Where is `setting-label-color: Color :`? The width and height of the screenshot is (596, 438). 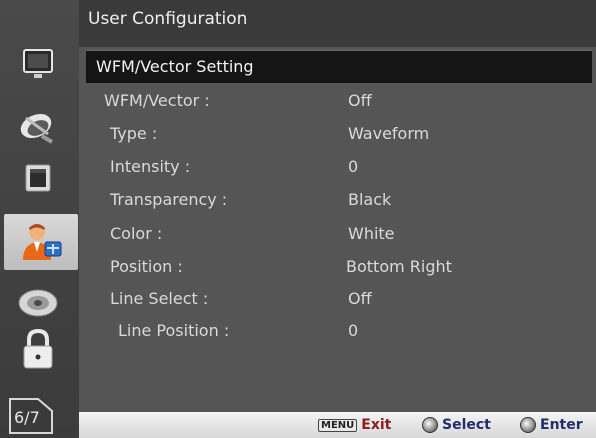 setting-label-color: Color : is located at coordinates (136, 233).